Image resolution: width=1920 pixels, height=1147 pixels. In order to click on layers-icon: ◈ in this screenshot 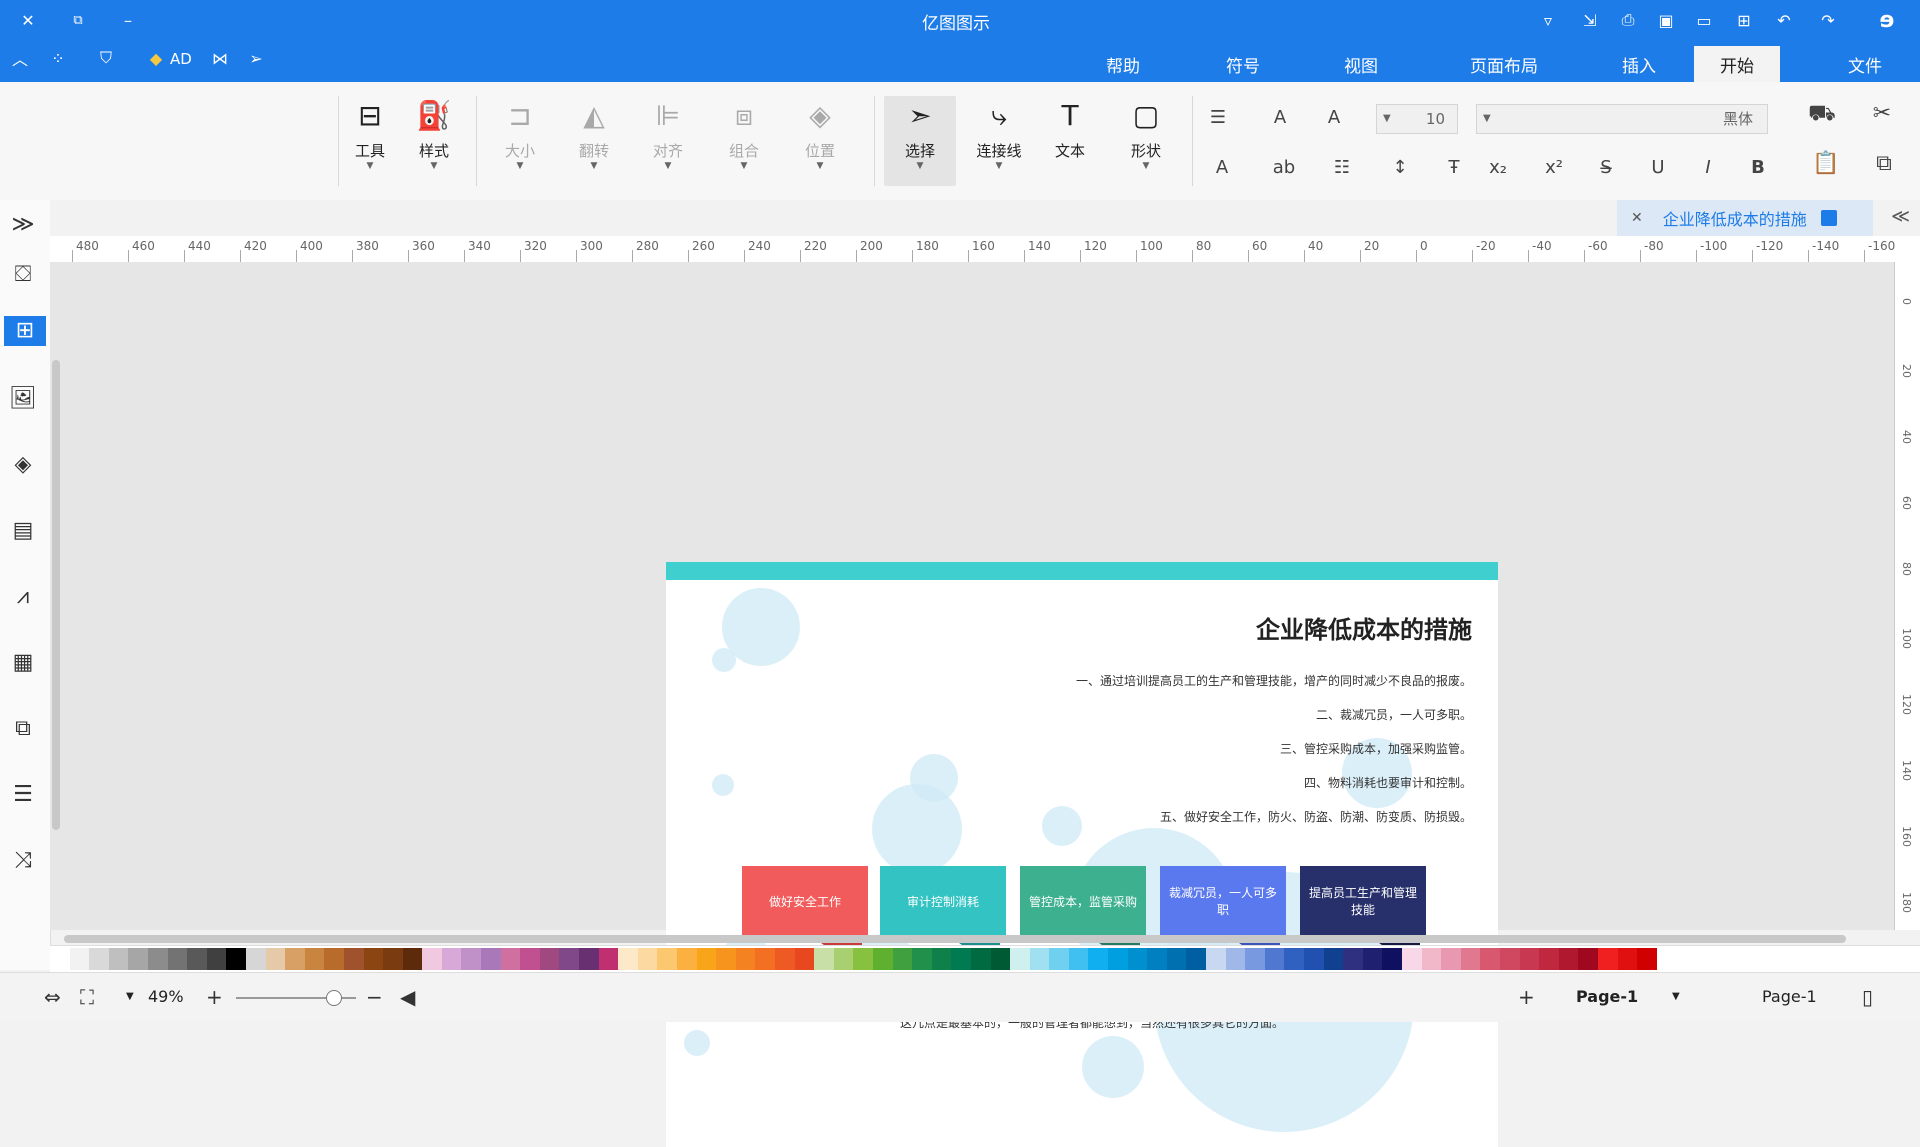, I will do `click(23, 465)`.